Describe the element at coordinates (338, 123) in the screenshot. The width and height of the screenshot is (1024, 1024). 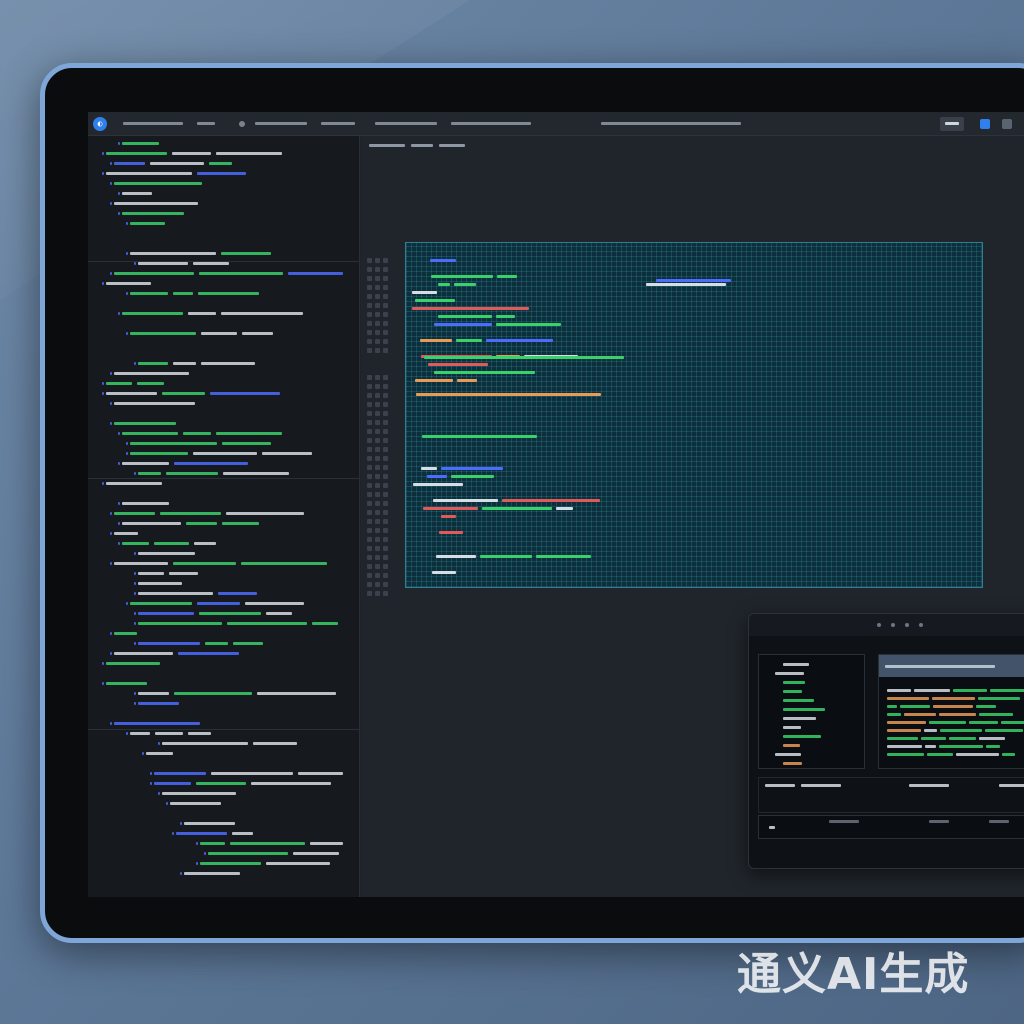
I see `menu-item-run` at that location.